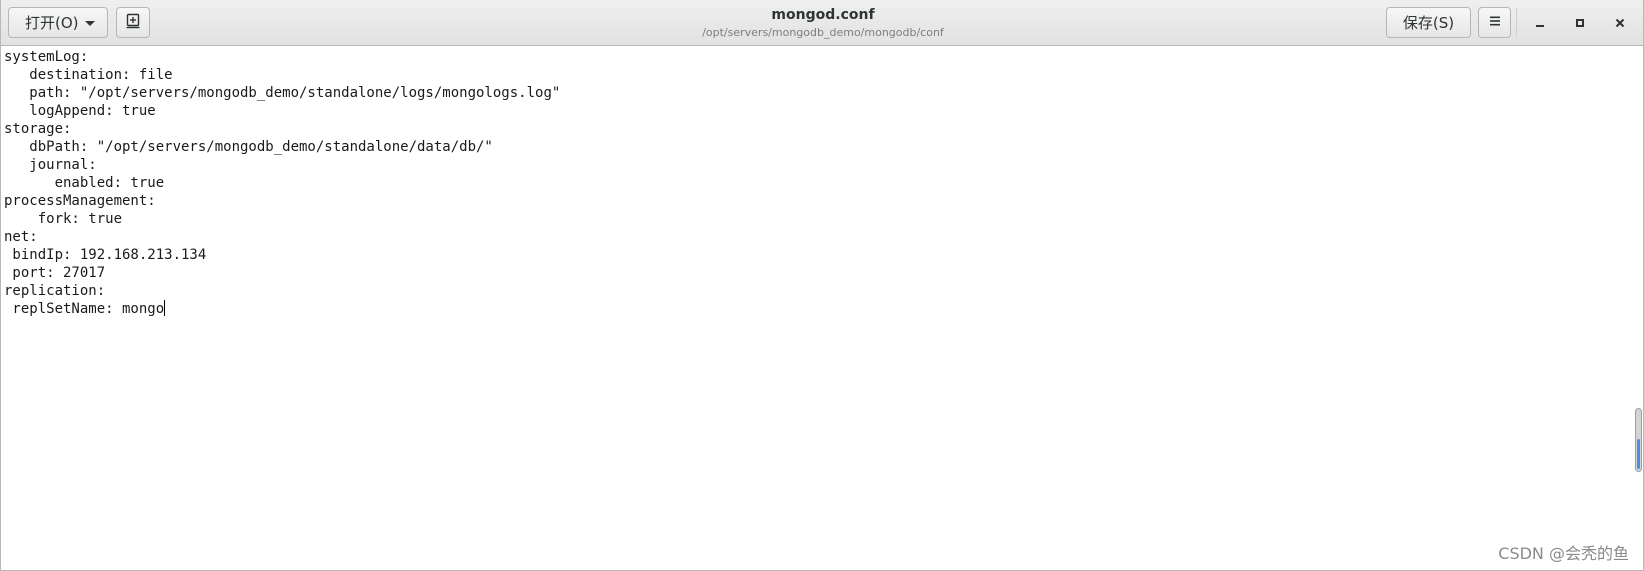  What do you see at coordinates (1638, 454) in the screenshot?
I see `scrollbar-thumb` at bounding box center [1638, 454].